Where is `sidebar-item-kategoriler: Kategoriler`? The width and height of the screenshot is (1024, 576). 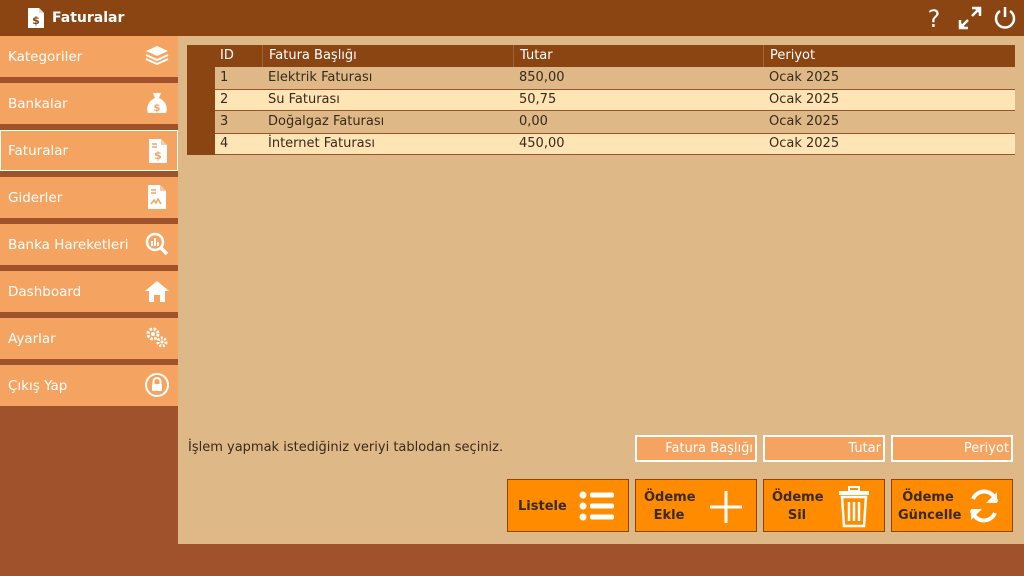
sidebar-item-kategoriler: Kategoriler is located at coordinates (89, 56).